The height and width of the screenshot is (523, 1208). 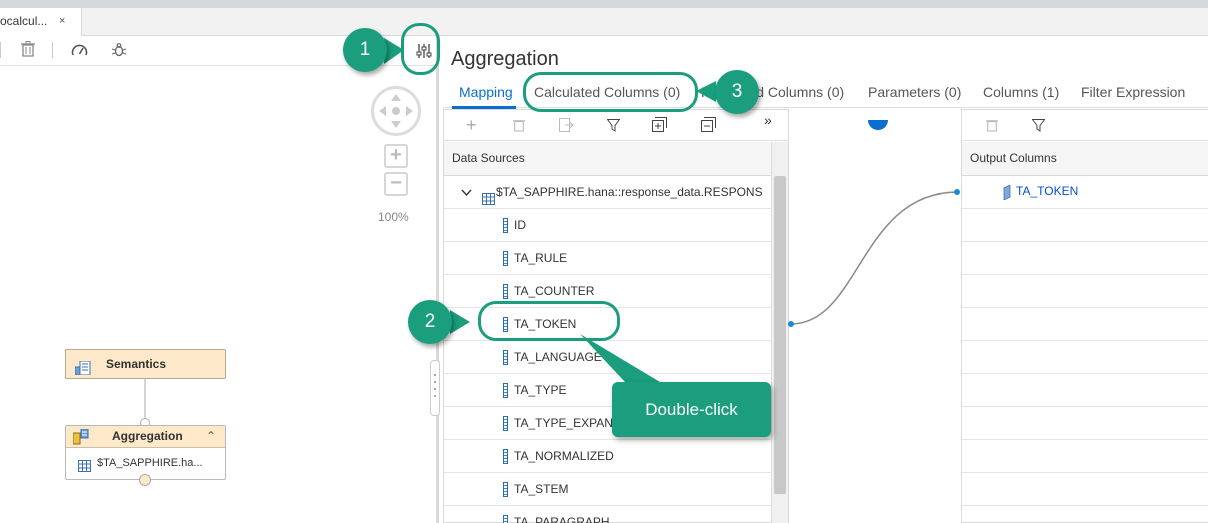 I want to click on output-toolbar, so click(x=1085, y=125).